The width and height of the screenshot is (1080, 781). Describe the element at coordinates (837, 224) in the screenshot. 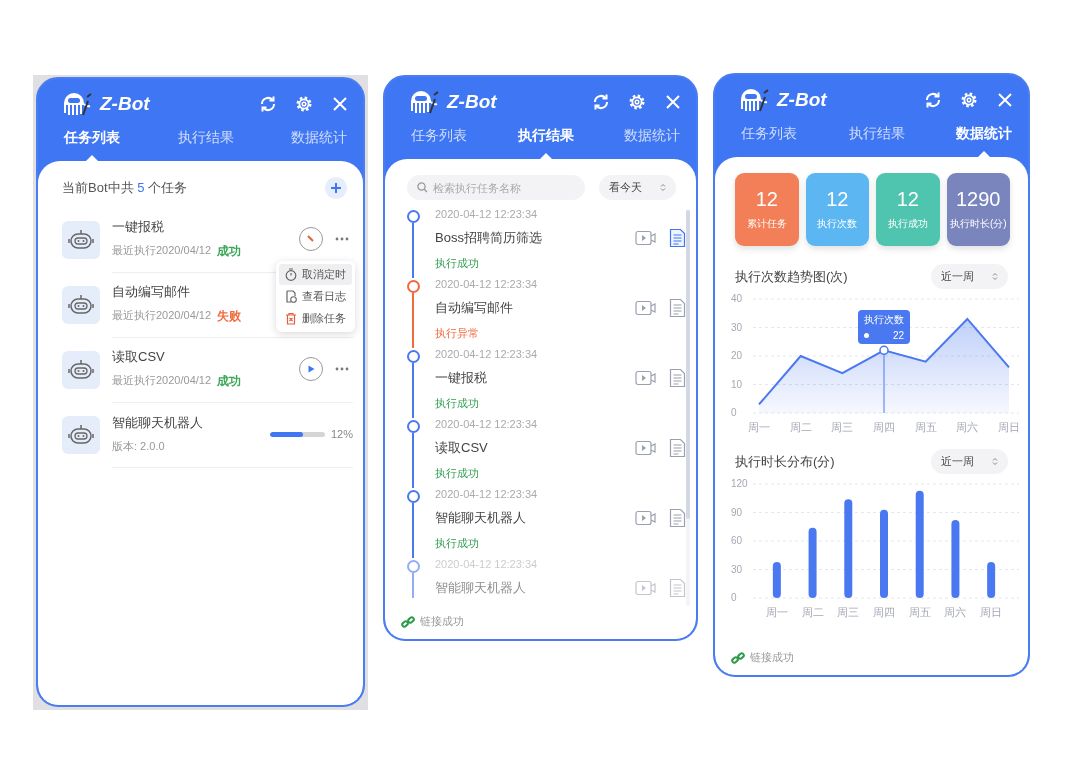

I see `stat-label: 执行次数` at that location.